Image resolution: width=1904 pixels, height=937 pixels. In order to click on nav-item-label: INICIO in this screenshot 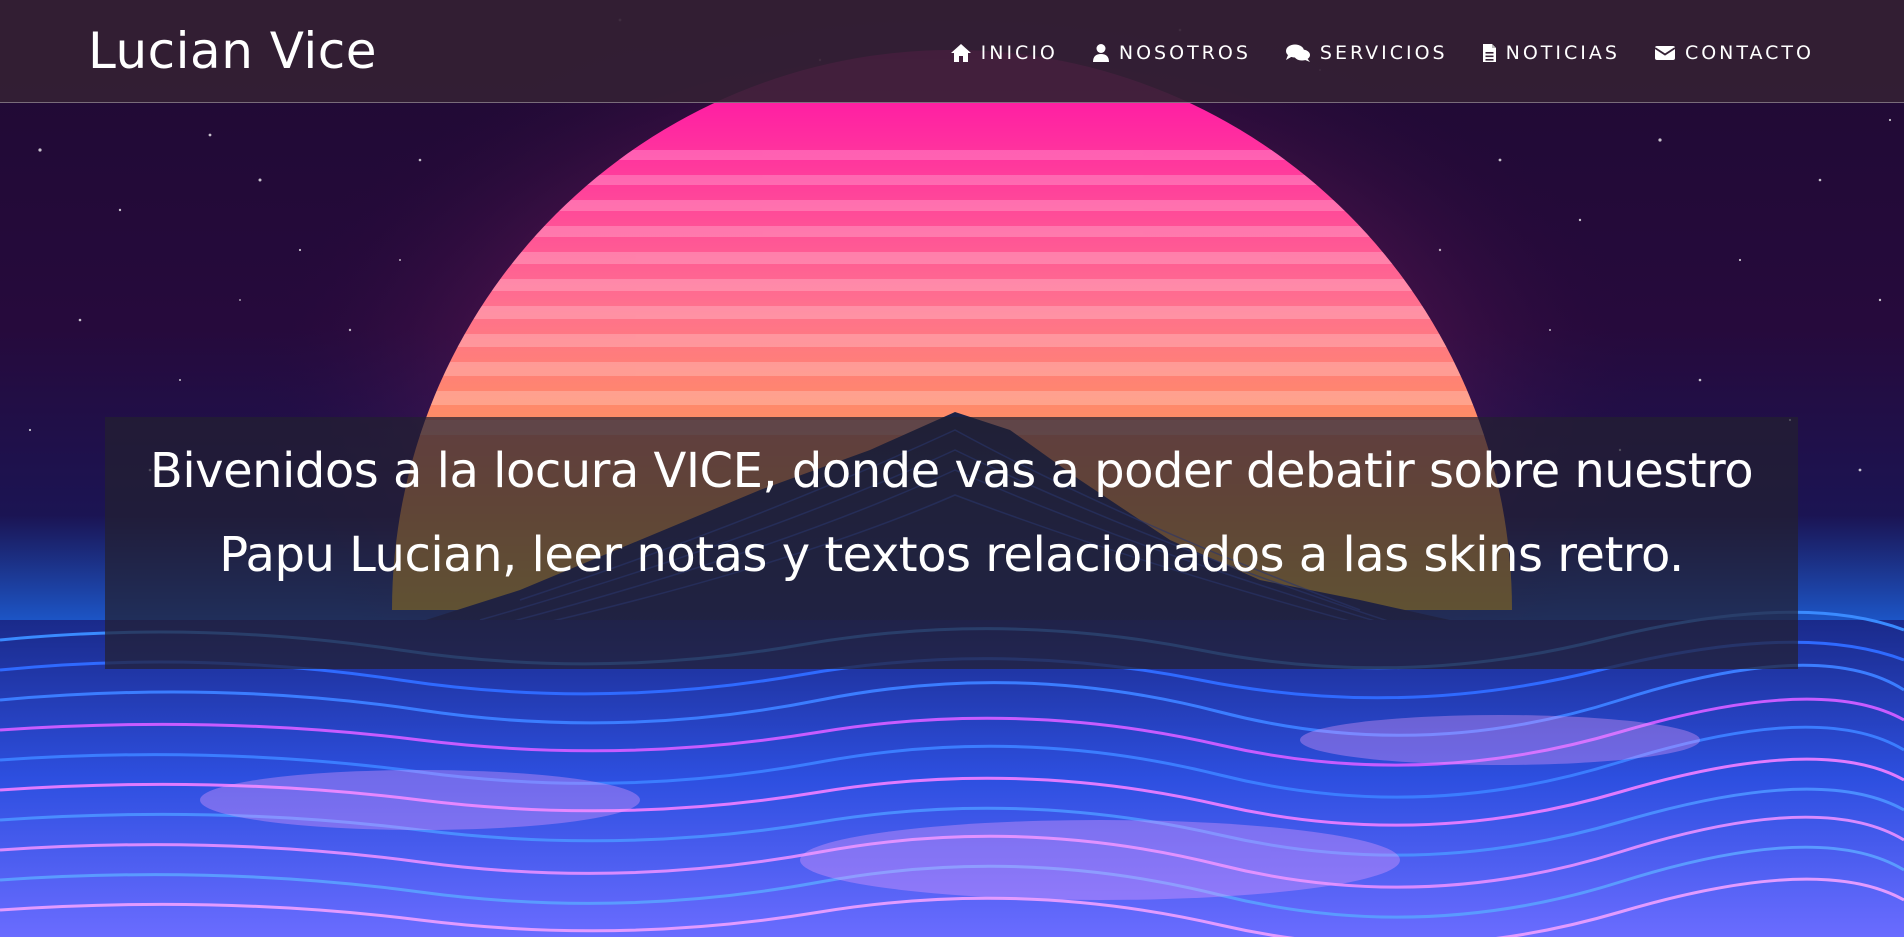, I will do `click(1019, 53)`.